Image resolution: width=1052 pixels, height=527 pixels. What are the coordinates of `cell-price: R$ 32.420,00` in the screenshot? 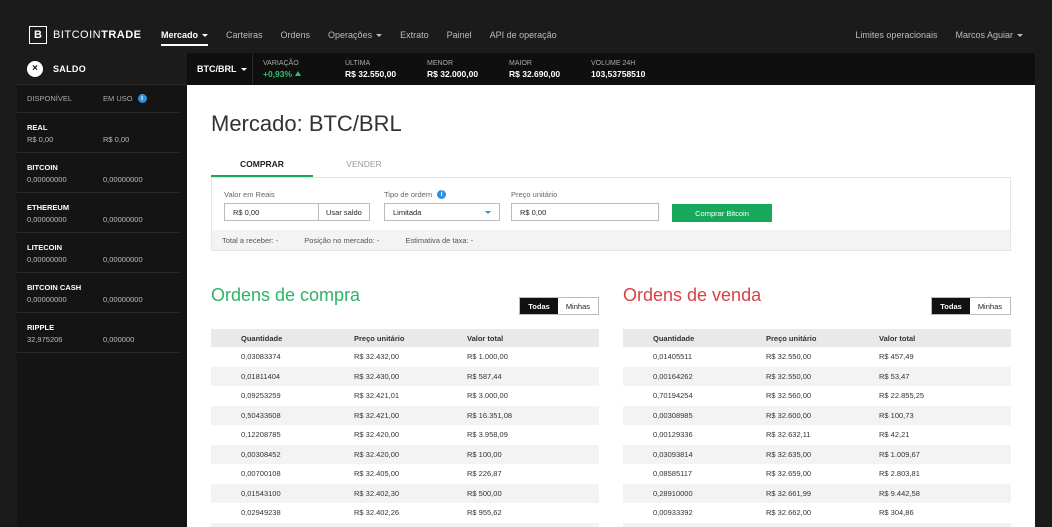 It's located at (377, 435).